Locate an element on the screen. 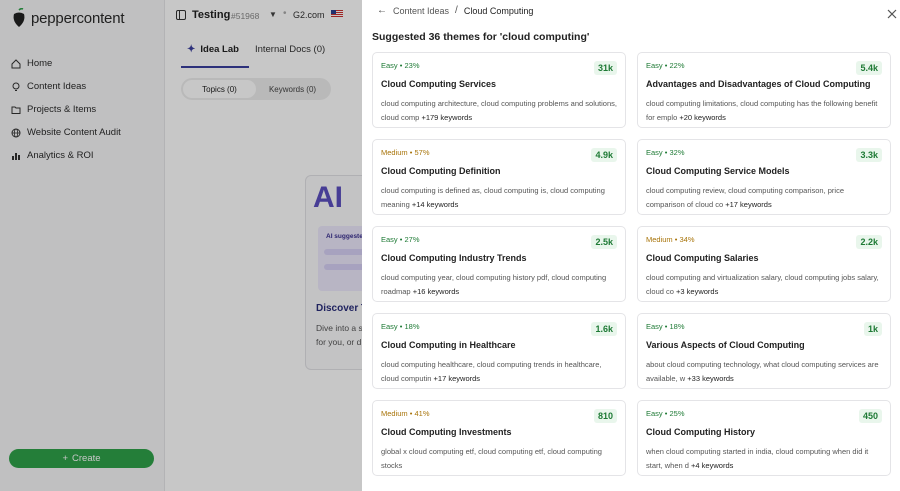 This screenshot has width=900, height=491. more-keywords-count: +16 keywords is located at coordinates (436, 291).